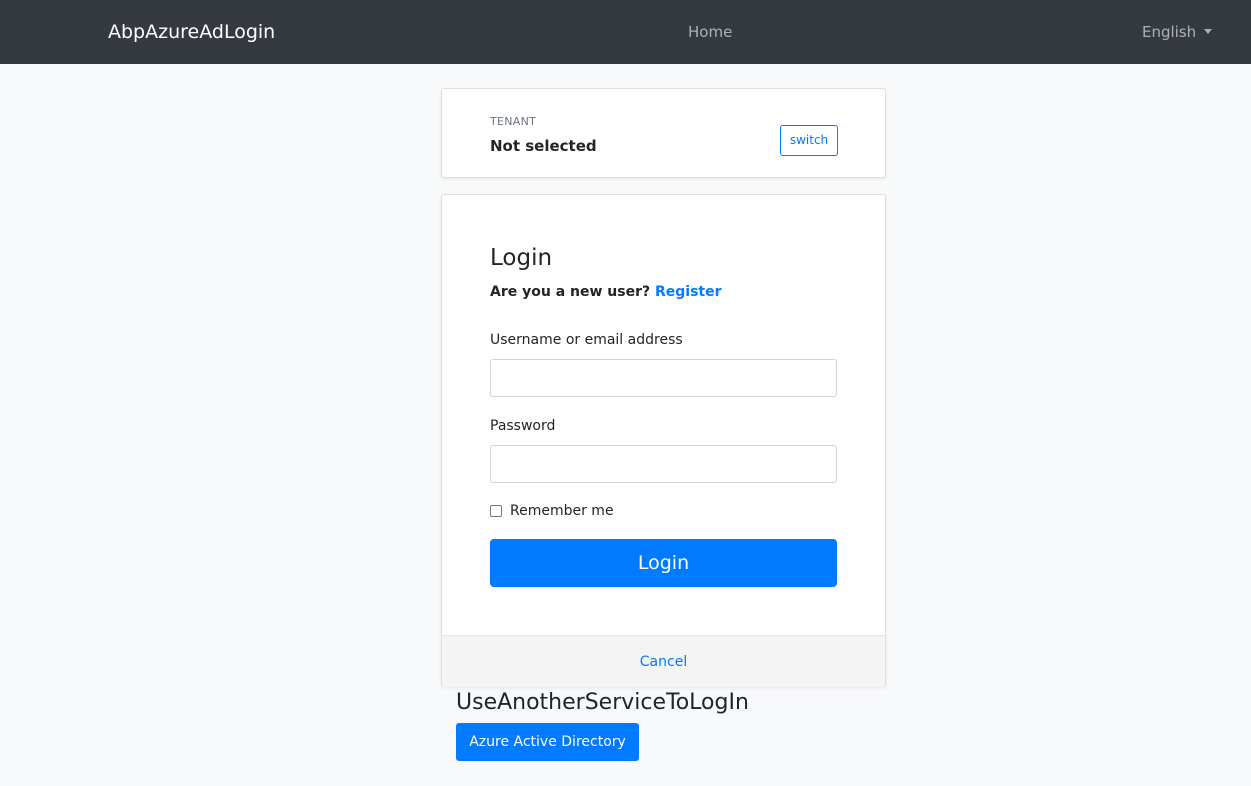 The width and height of the screenshot is (1251, 786). What do you see at coordinates (513, 121) in the screenshot?
I see `tenant-label: TENANT` at bounding box center [513, 121].